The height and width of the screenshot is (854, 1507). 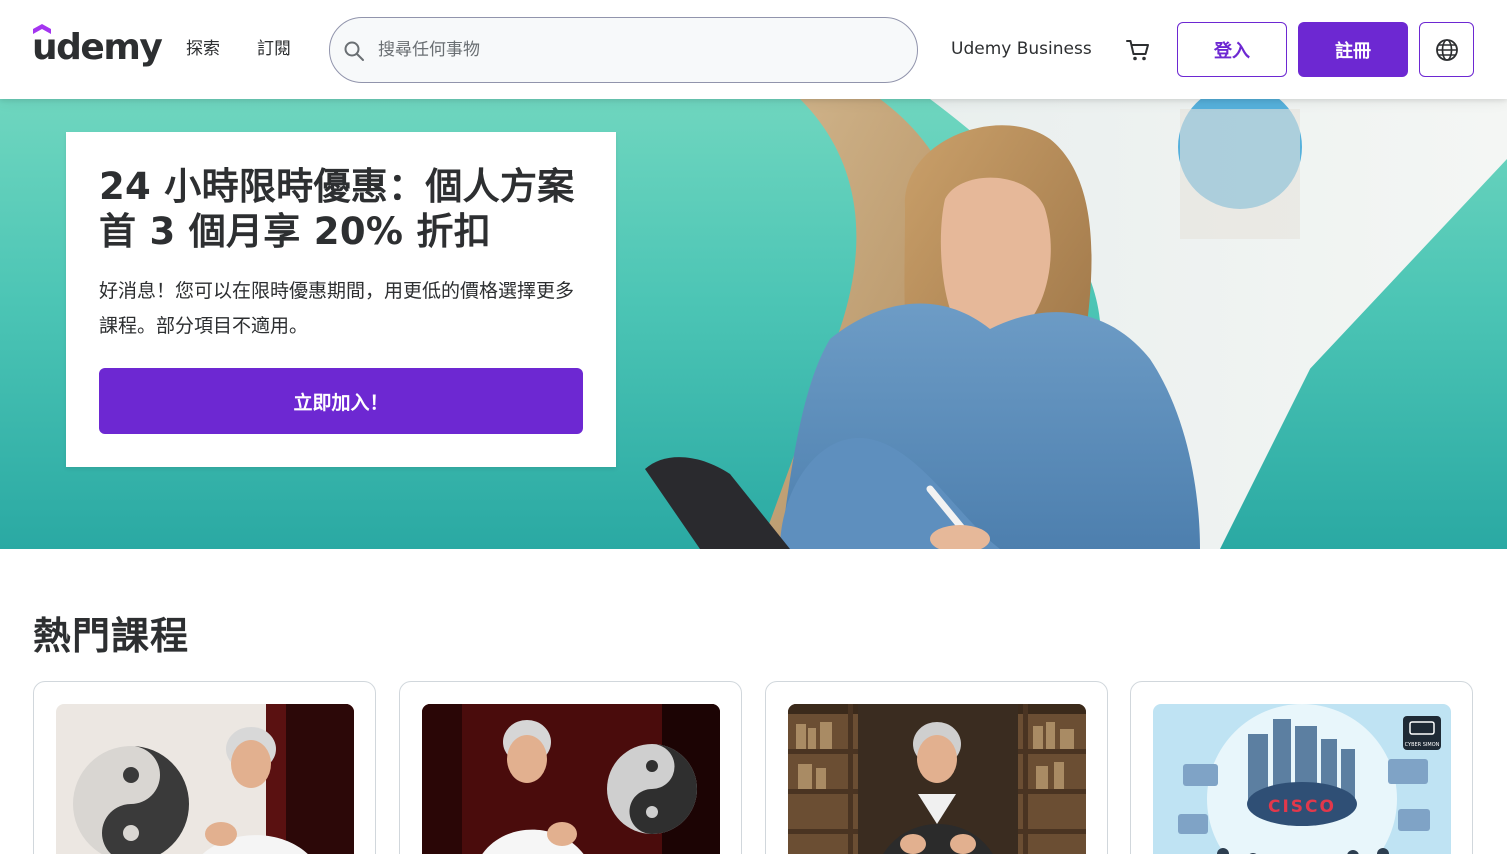 I want to click on nav-explore: 探索, so click(x=203, y=49).